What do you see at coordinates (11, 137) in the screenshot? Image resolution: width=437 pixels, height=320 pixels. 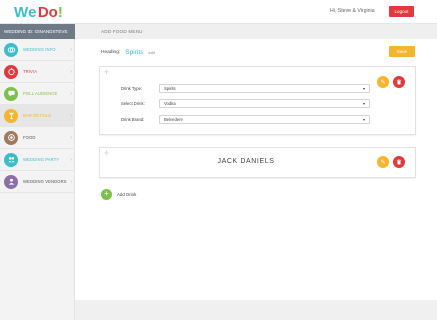 I see `food-icon` at bounding box center [11, 137].